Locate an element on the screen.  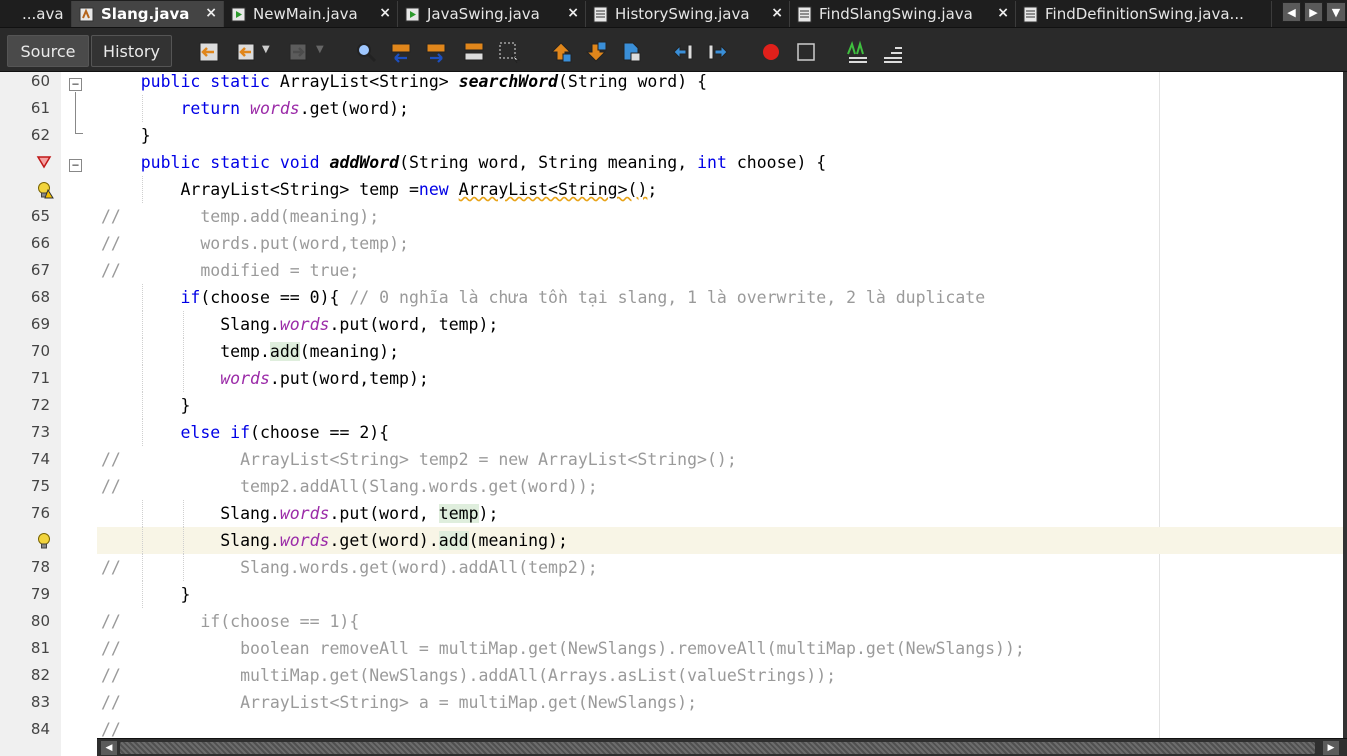
line-number: 76 is located at coordinates (40, 513).